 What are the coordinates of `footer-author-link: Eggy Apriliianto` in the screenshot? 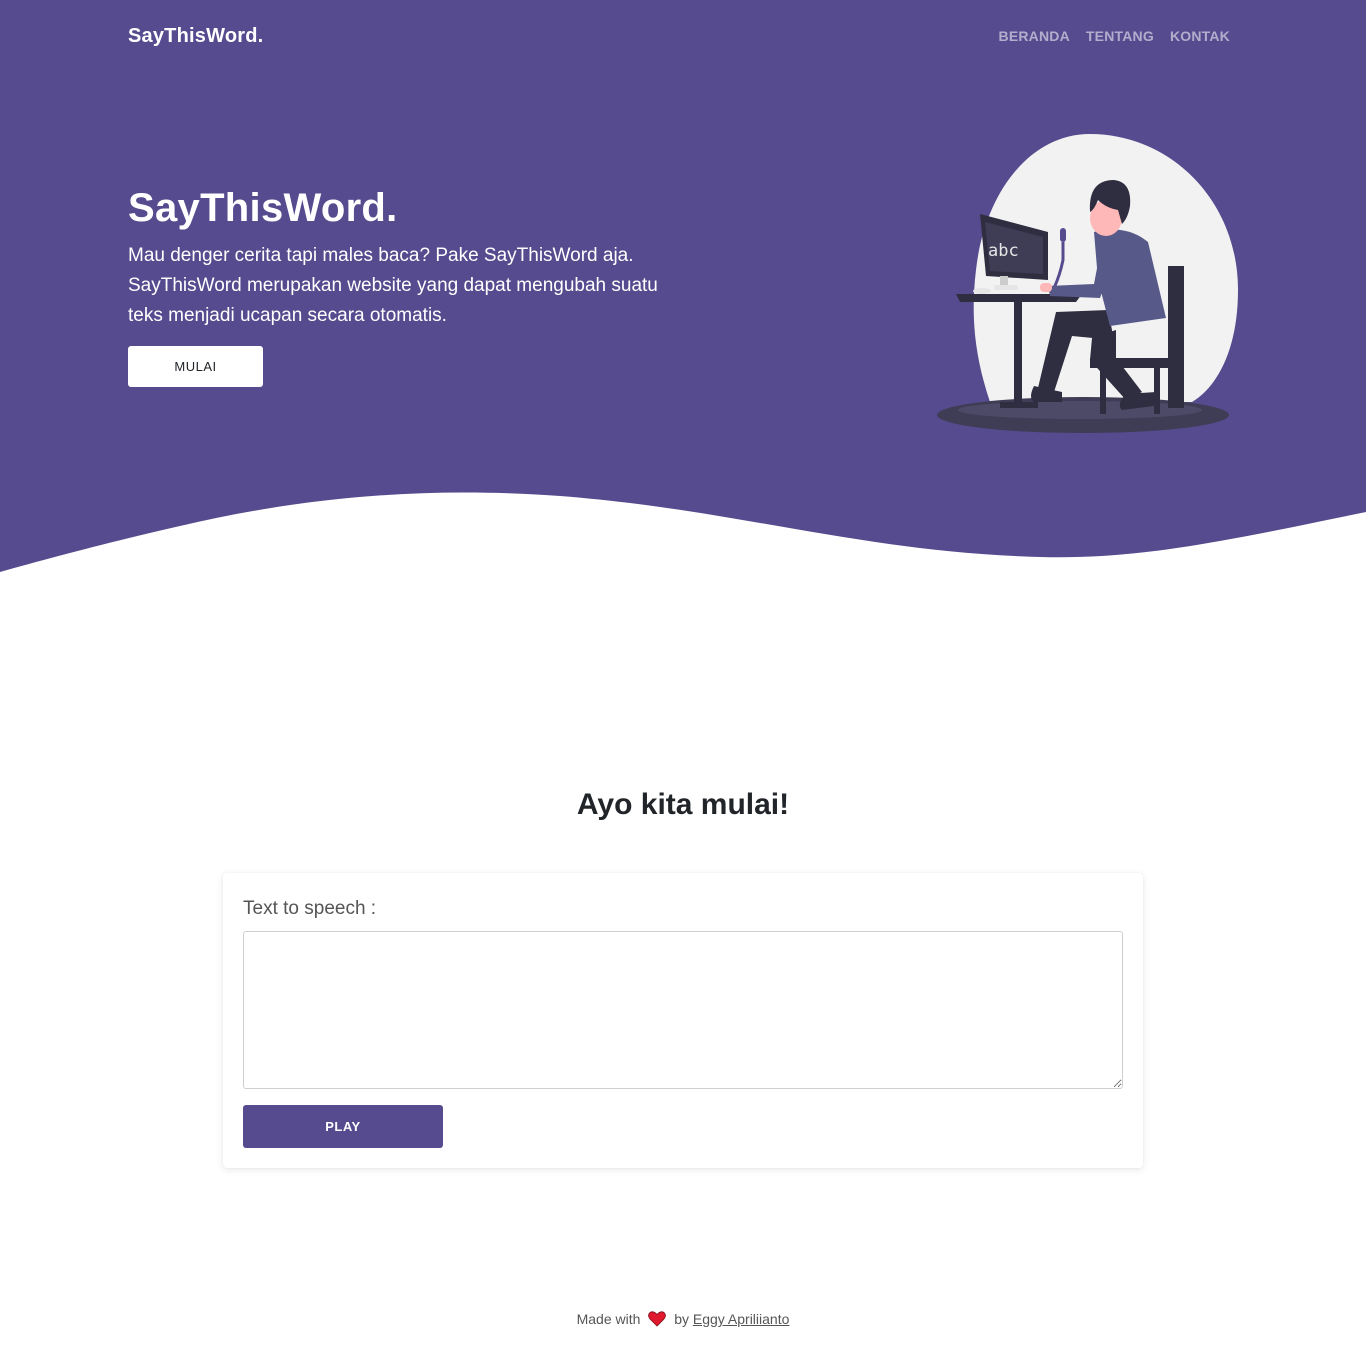 It's located at (741, 1319).